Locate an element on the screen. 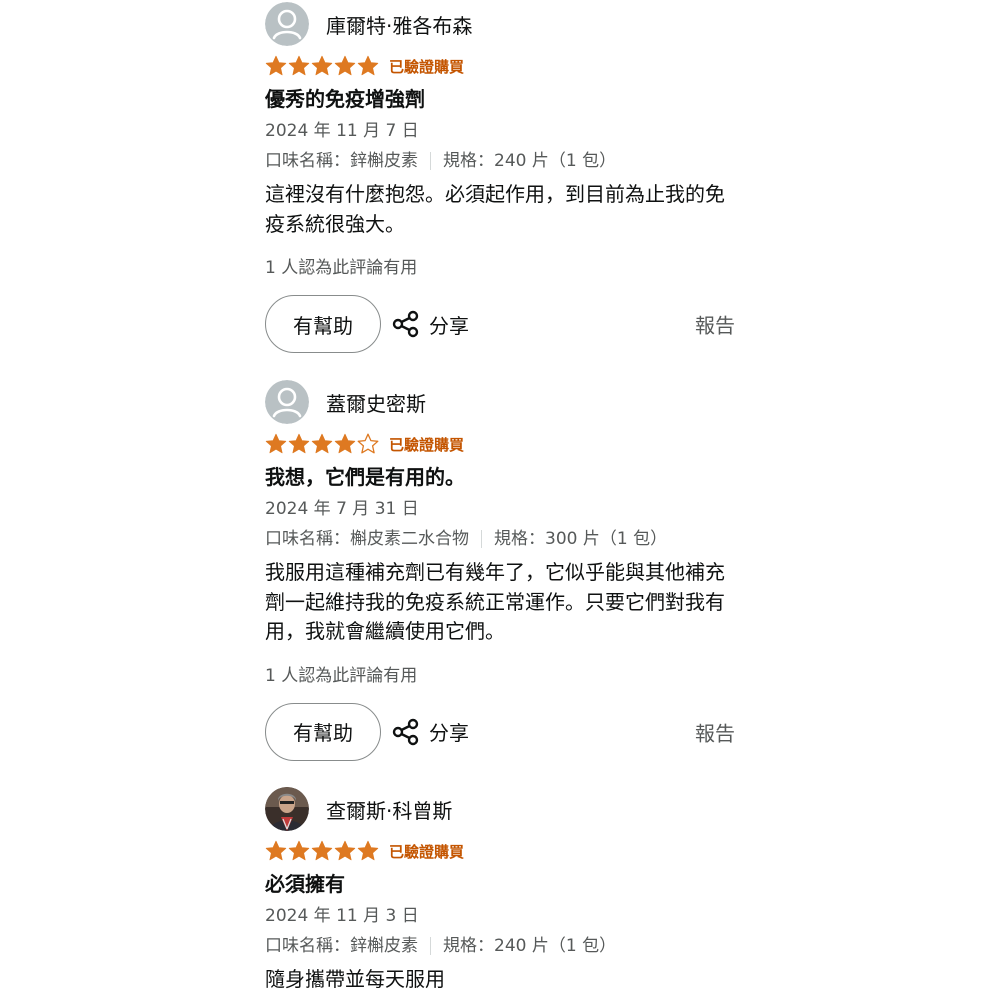 The image size is (1000, 1000). star-empty-icon is located at coordinates (368, 443).